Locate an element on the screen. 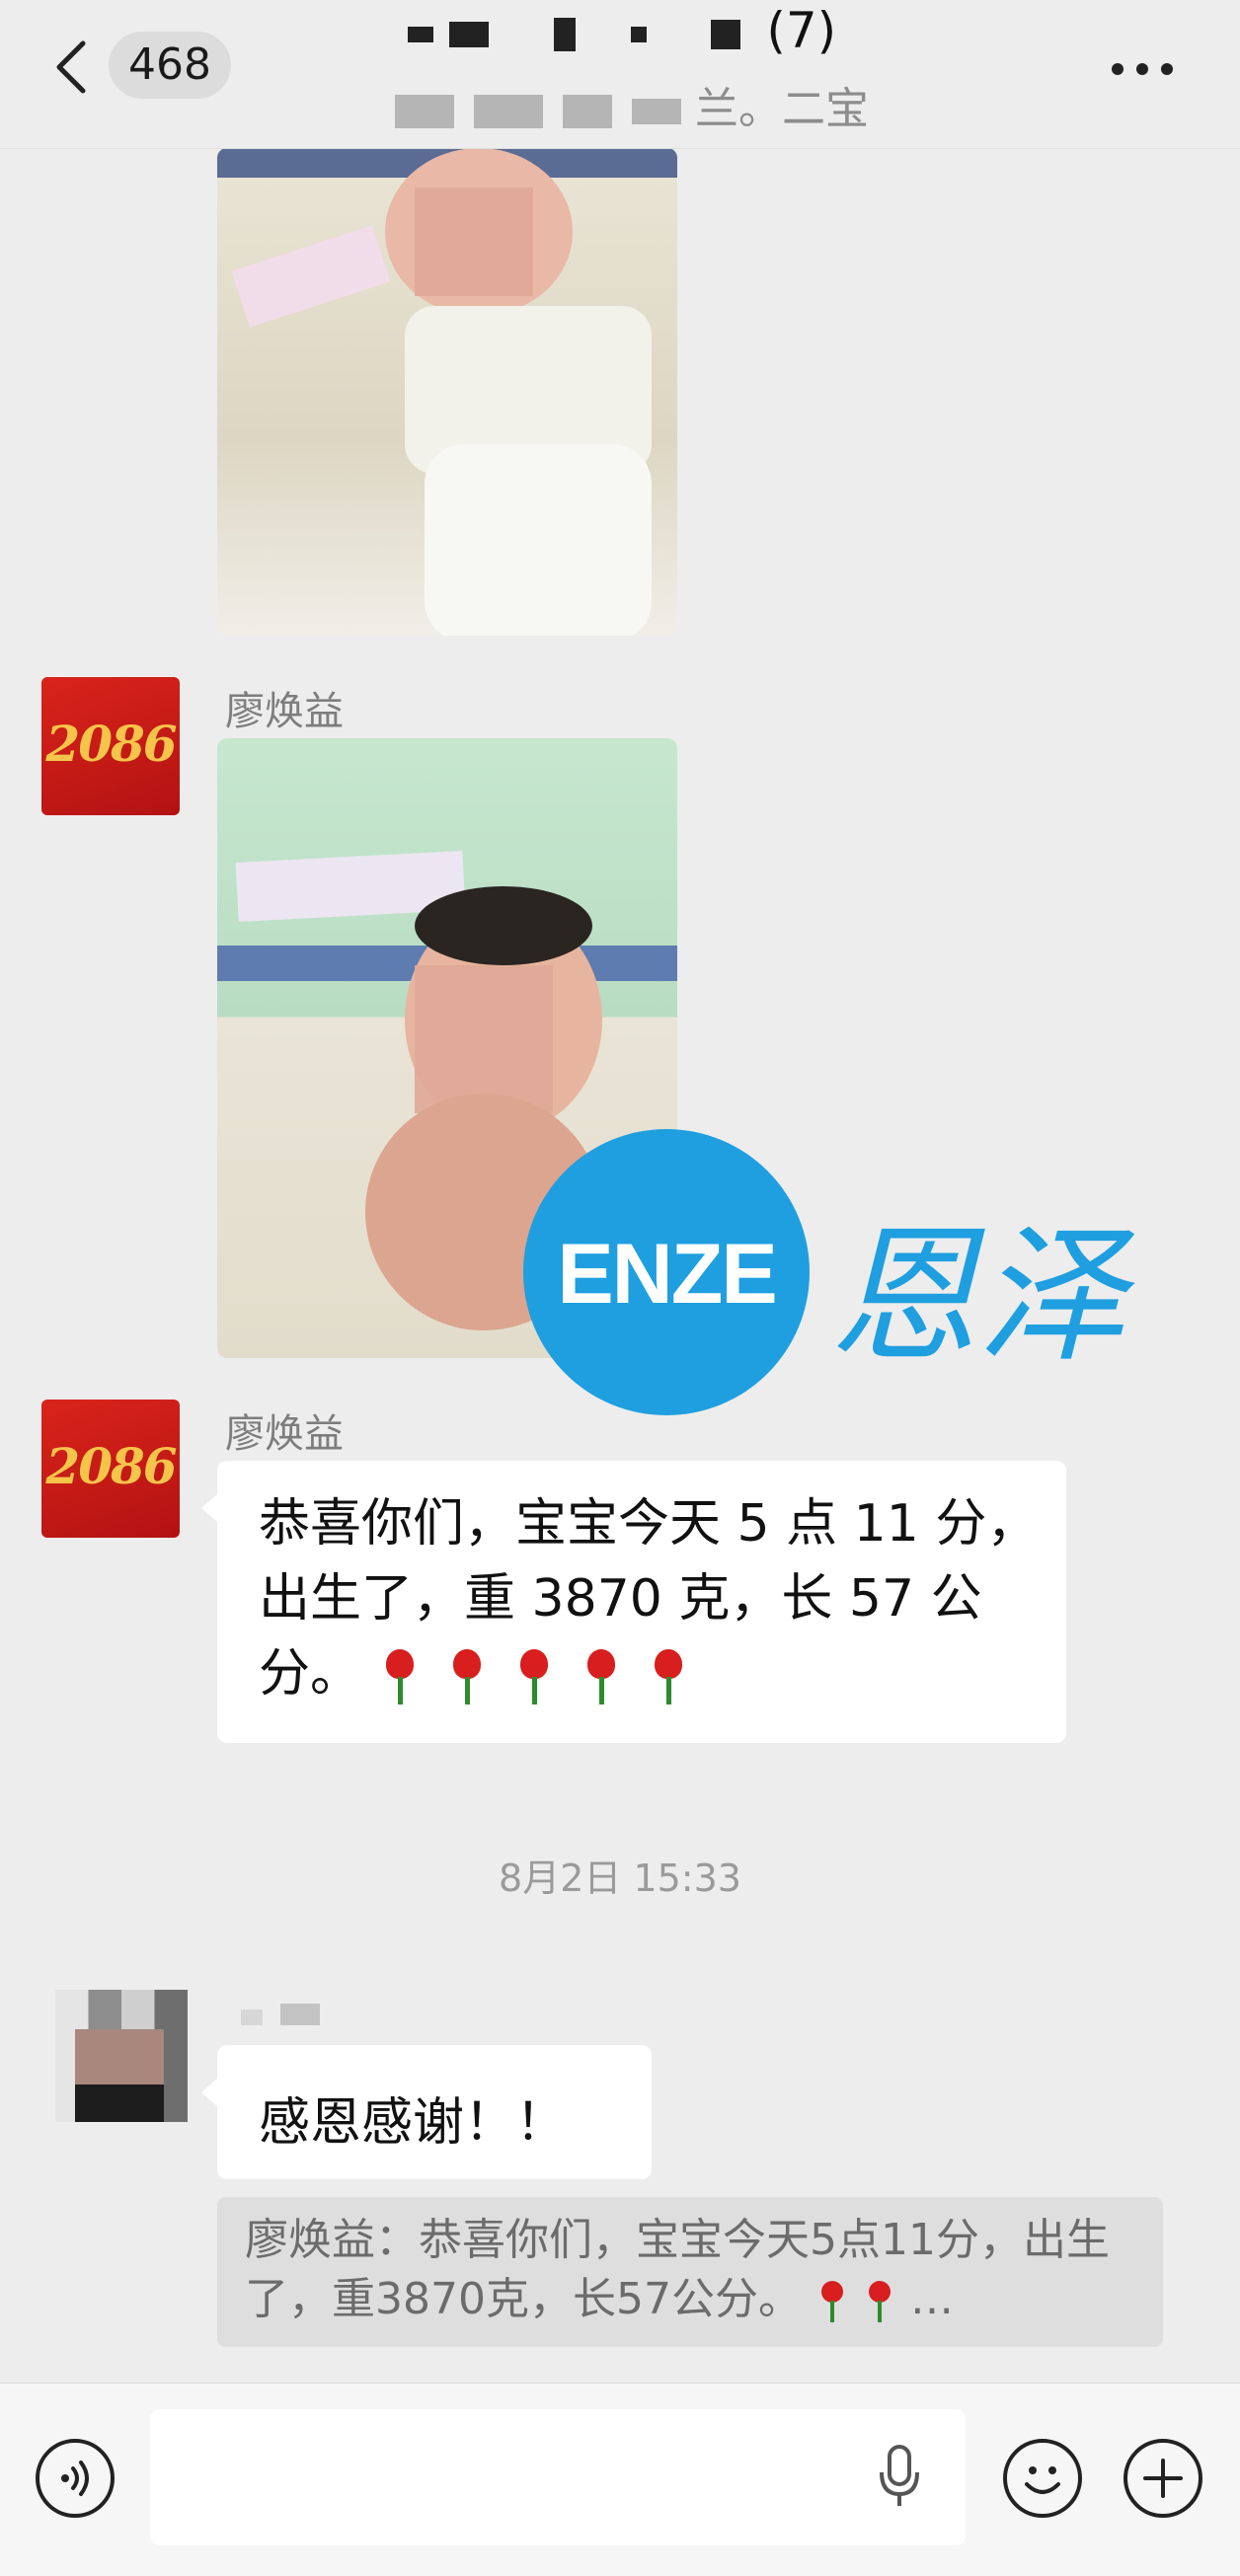  message-text: 恭喜你们，宝宝今天 5 点 11 分，出生了，重 3870 克，长 57 公分。 is located at coordinates (654, 1598).